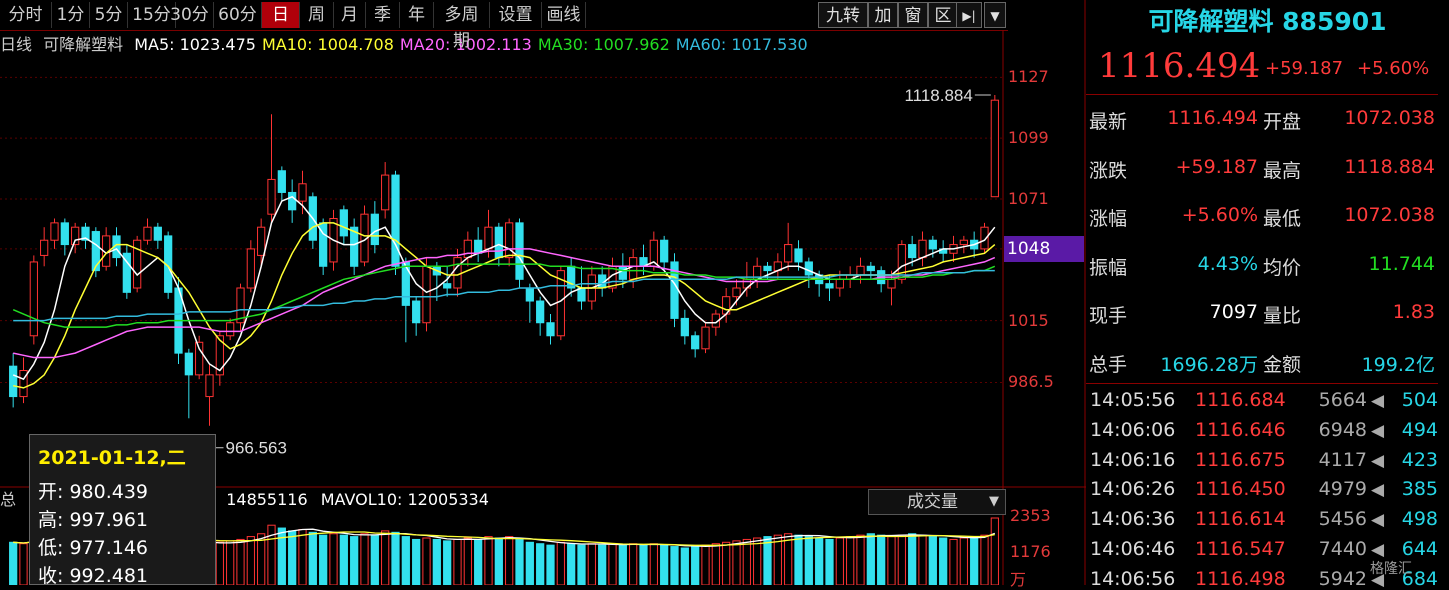  I want to click on current-price-marker: 1048, so click(1044, 248).